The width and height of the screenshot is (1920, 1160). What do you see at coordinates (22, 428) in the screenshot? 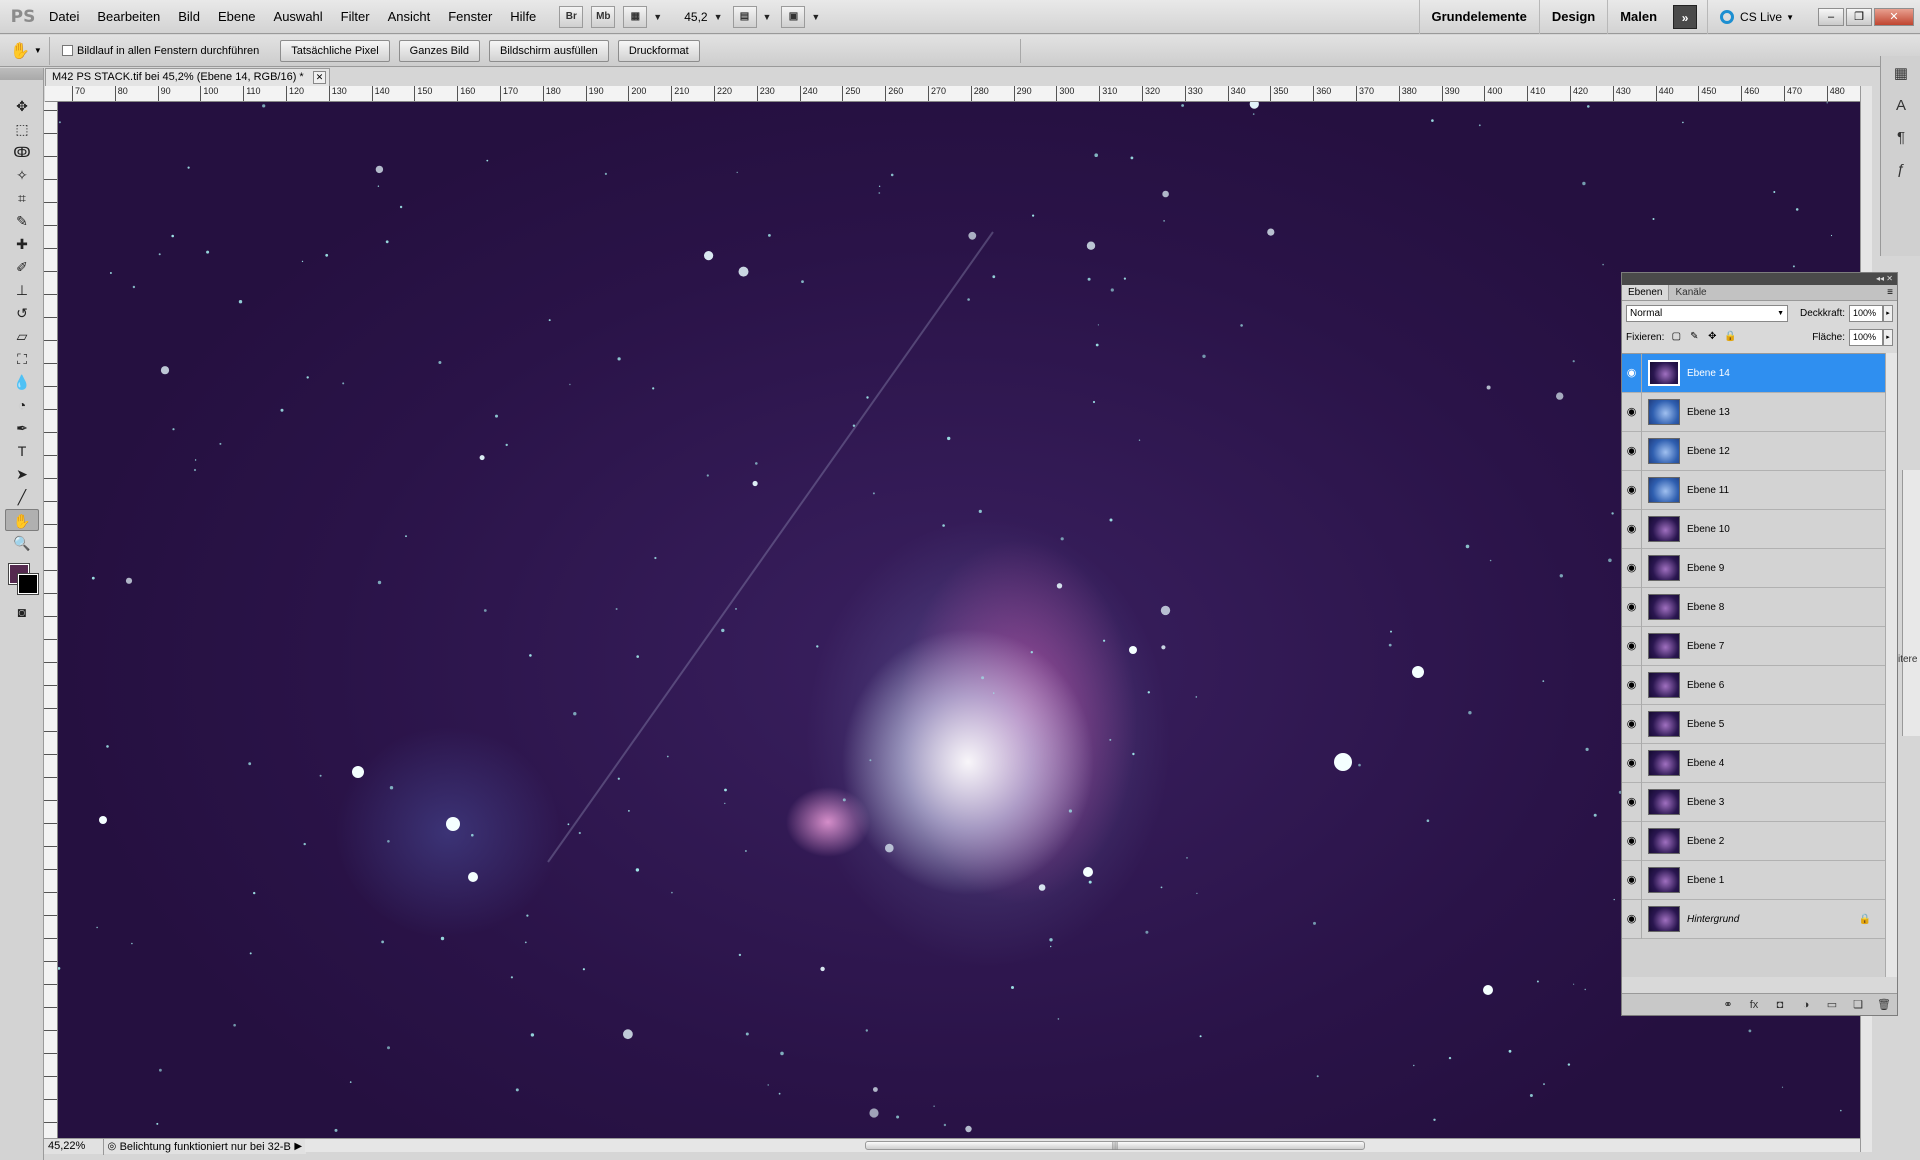
I see `pen-tool-icon: ✒` at bounding box center [22, 428].